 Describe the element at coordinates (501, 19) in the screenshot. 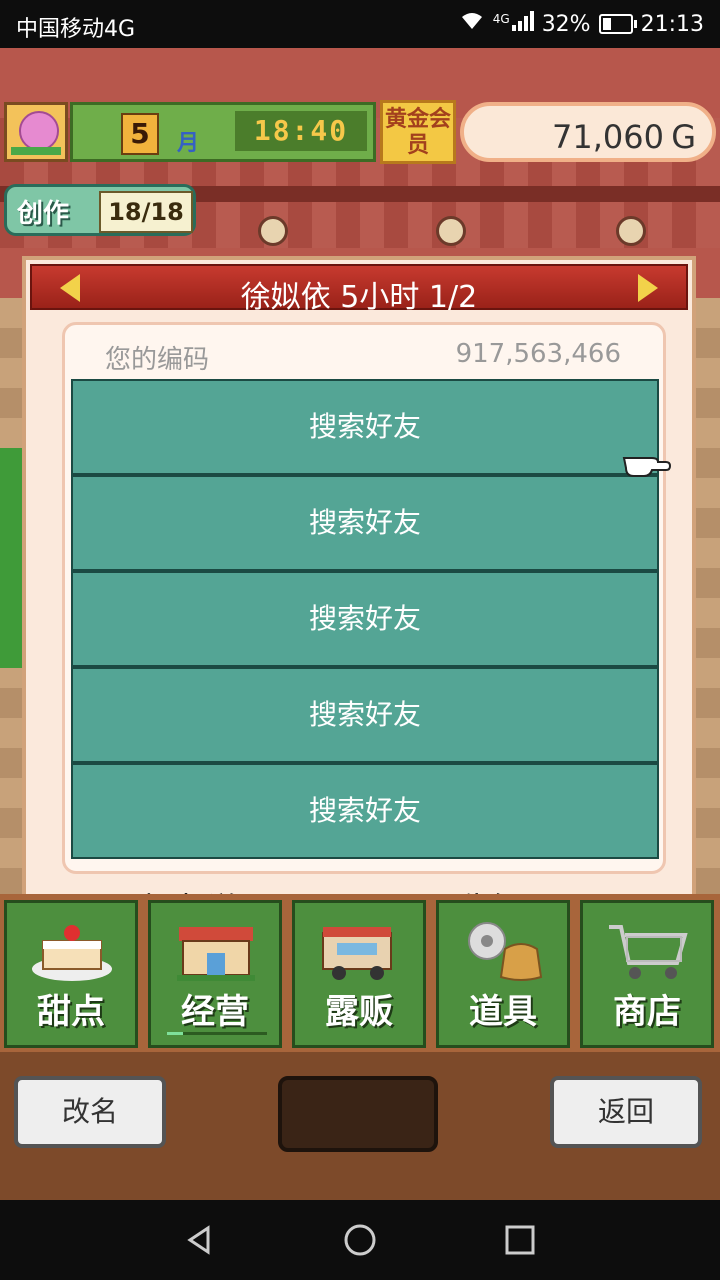

I see `network-type: 4G` at that location.